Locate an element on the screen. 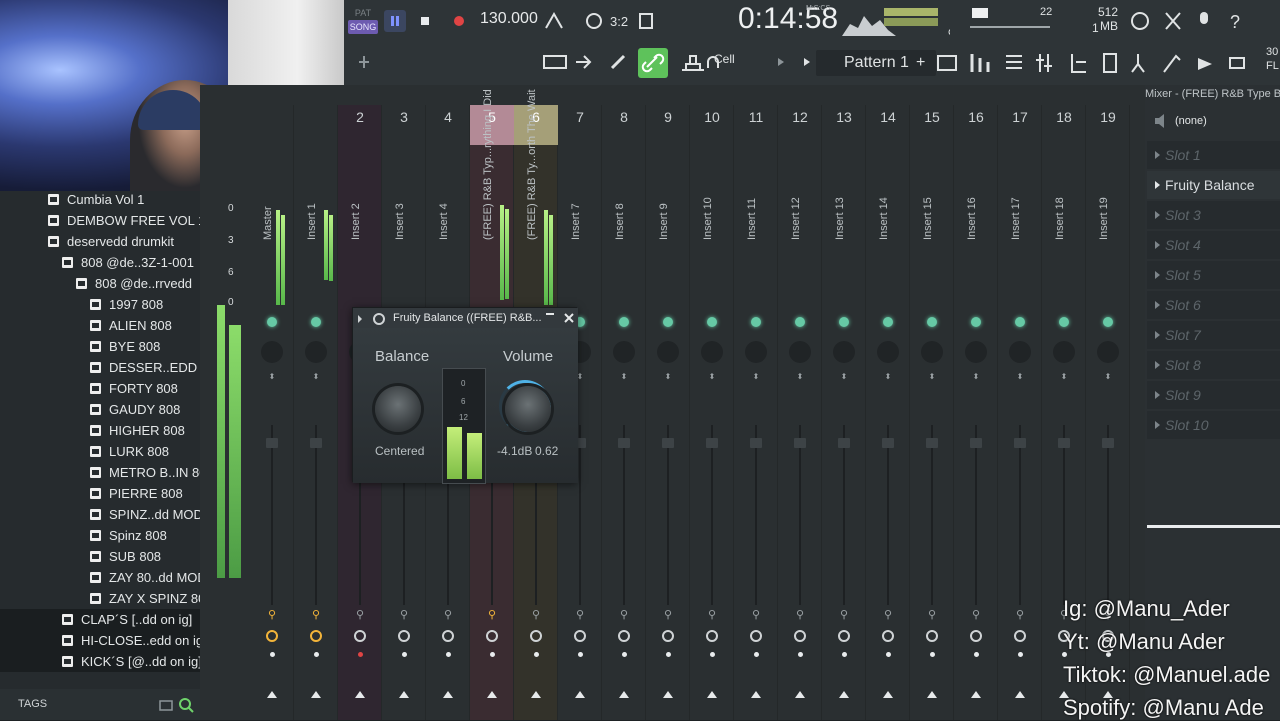 This screenshot has width=1280, height=721. strip-name: Insert 2 is located at coordinates (356, 180).